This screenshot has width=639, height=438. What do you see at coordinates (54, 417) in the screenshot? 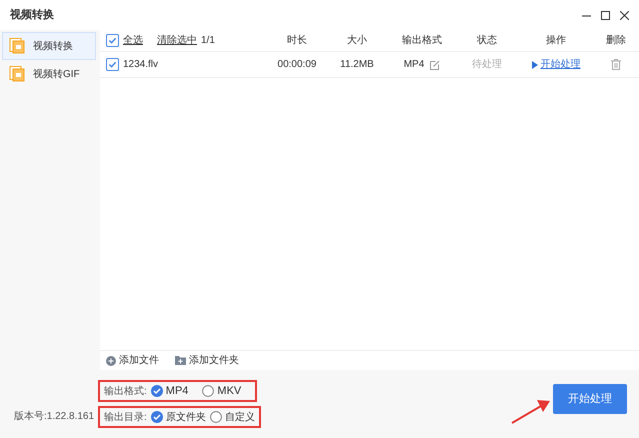
I see `version-label: 版本号:1.22.8.161` at bounding box center [54, 417].